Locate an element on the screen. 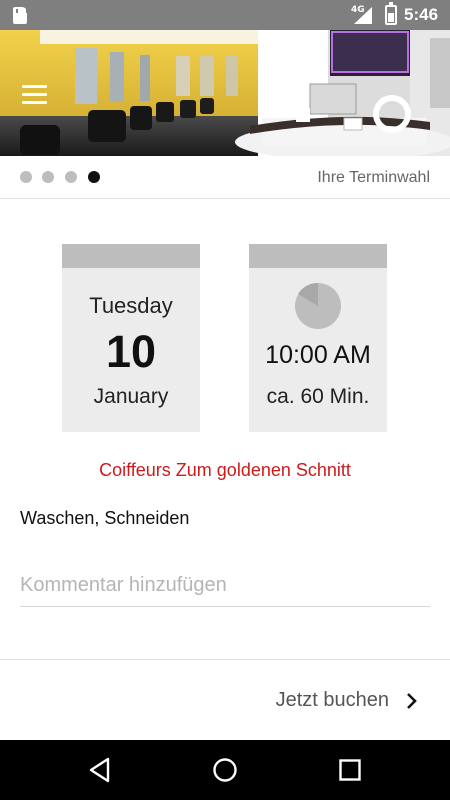 The image size is (450, 800). selected-services: Waschen, Schneiden is located at coordinates (105, 518).